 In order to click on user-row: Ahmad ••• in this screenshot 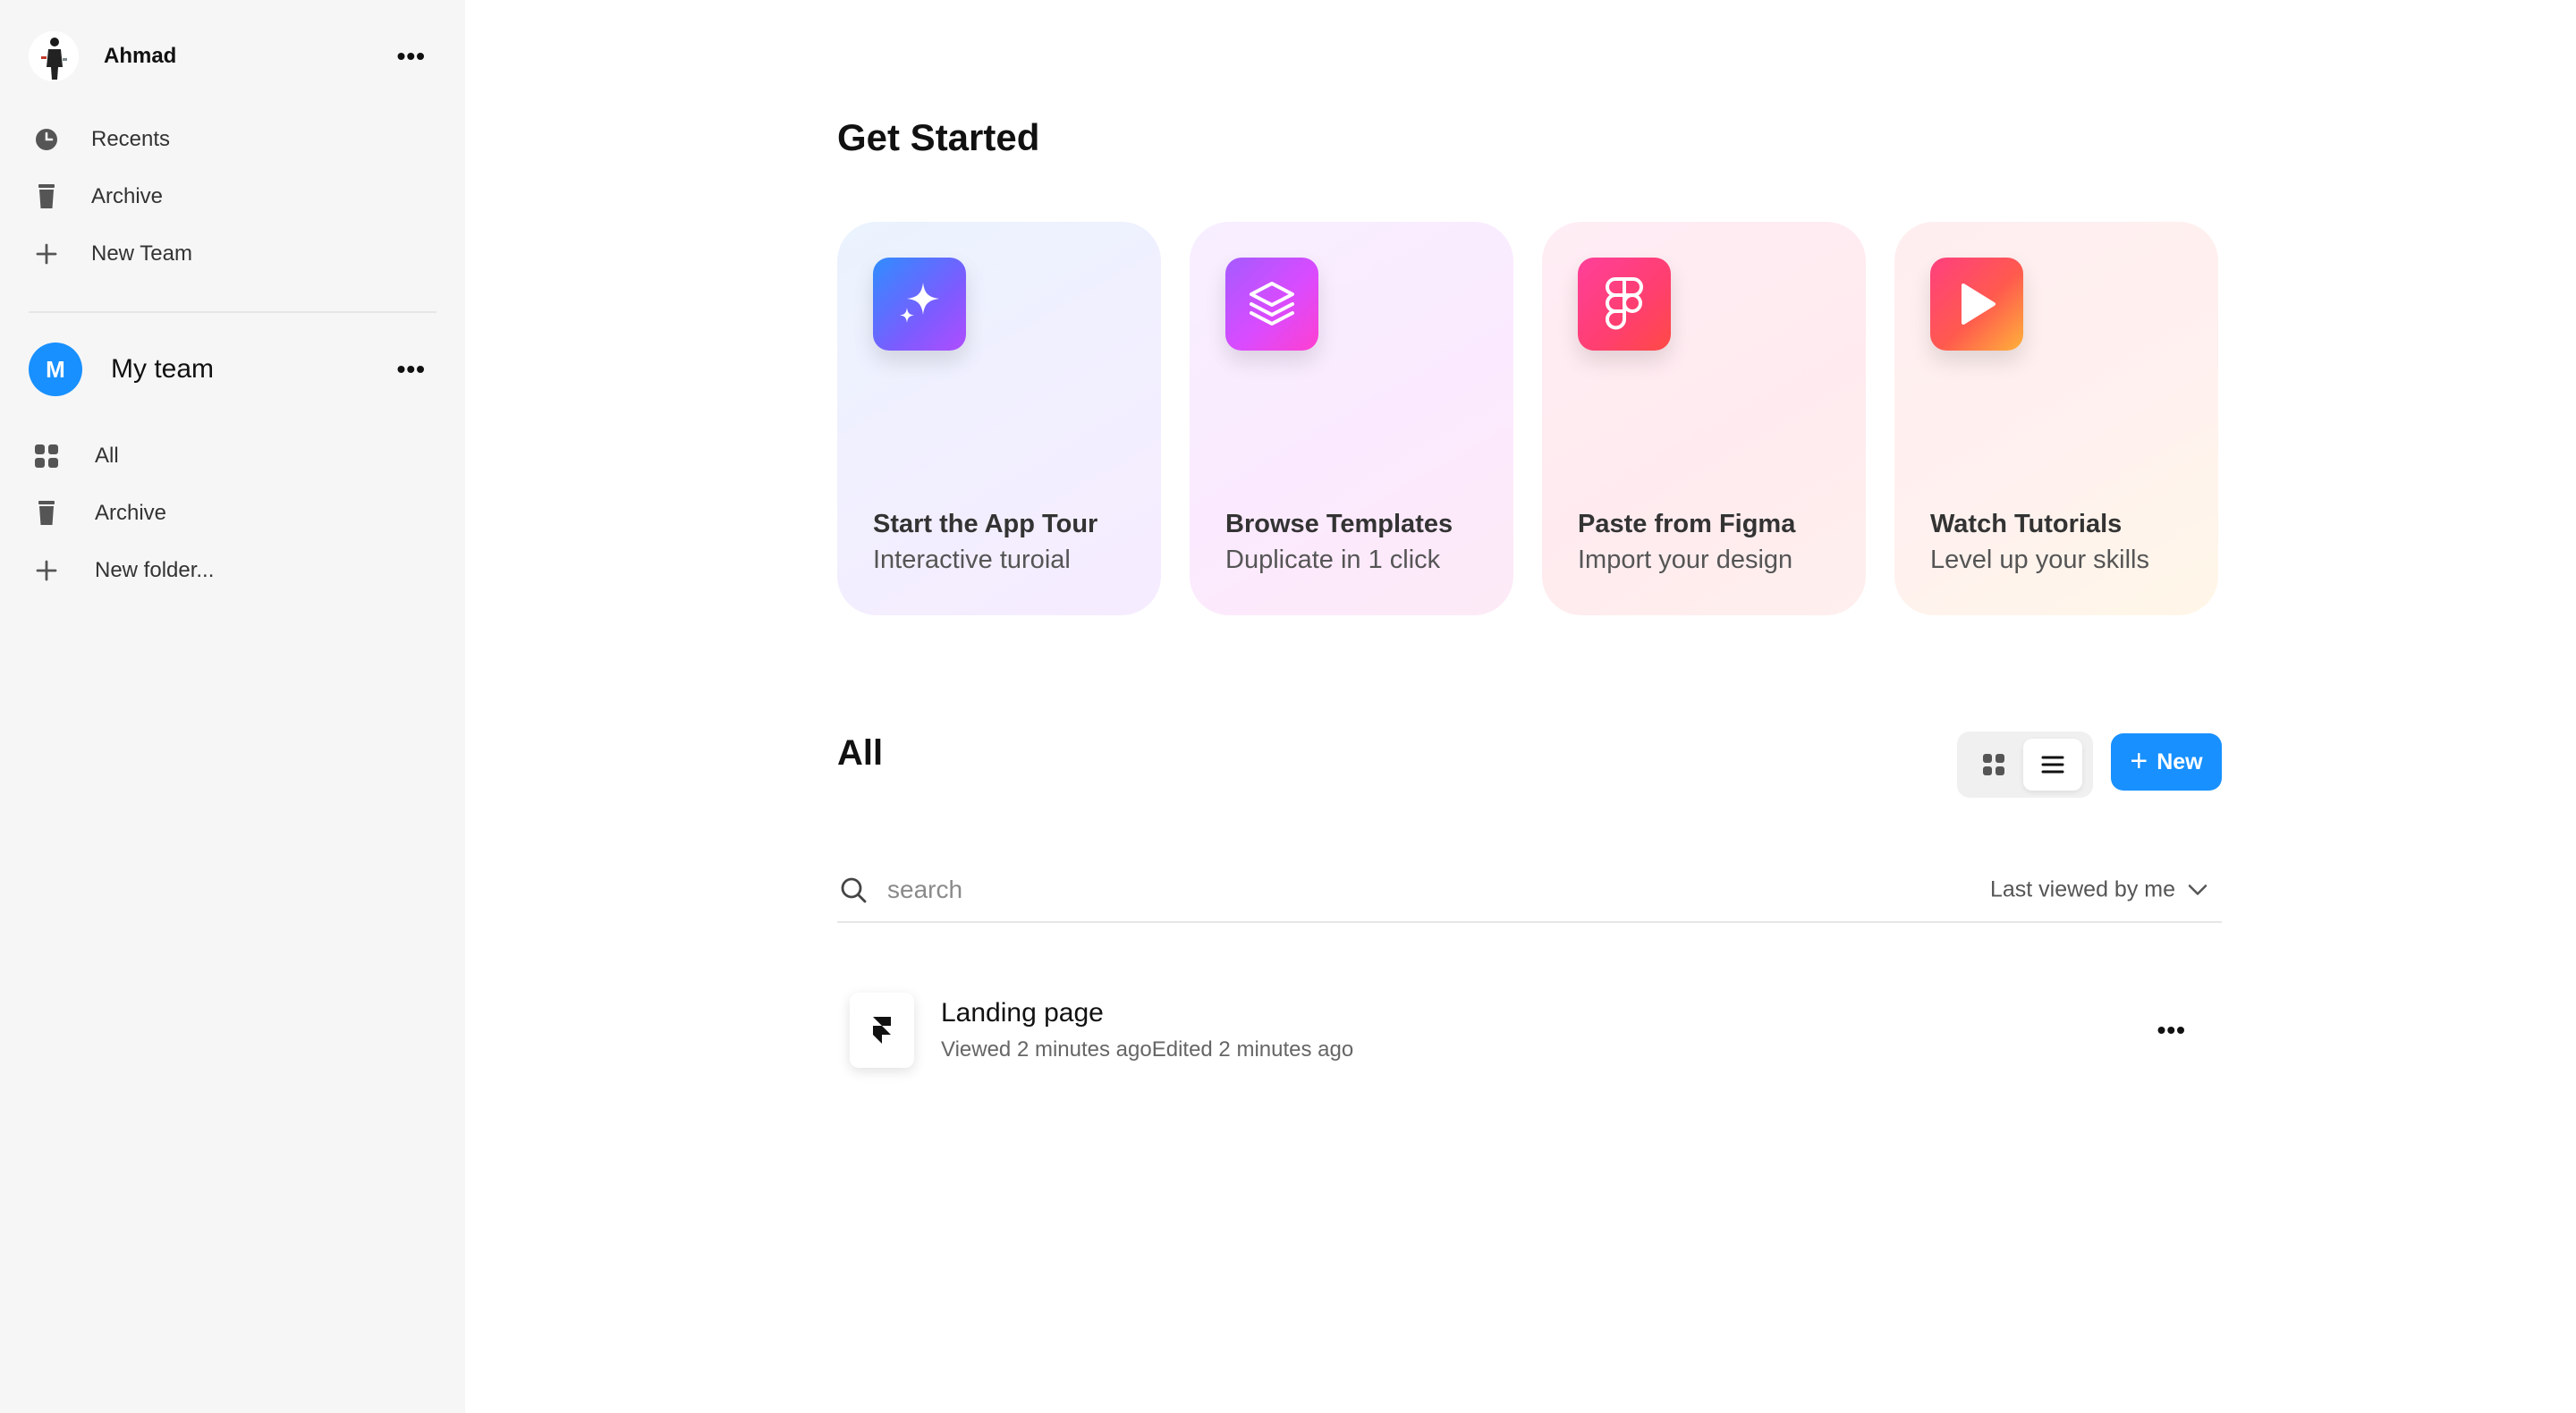, I will do `click(232, 56)`.